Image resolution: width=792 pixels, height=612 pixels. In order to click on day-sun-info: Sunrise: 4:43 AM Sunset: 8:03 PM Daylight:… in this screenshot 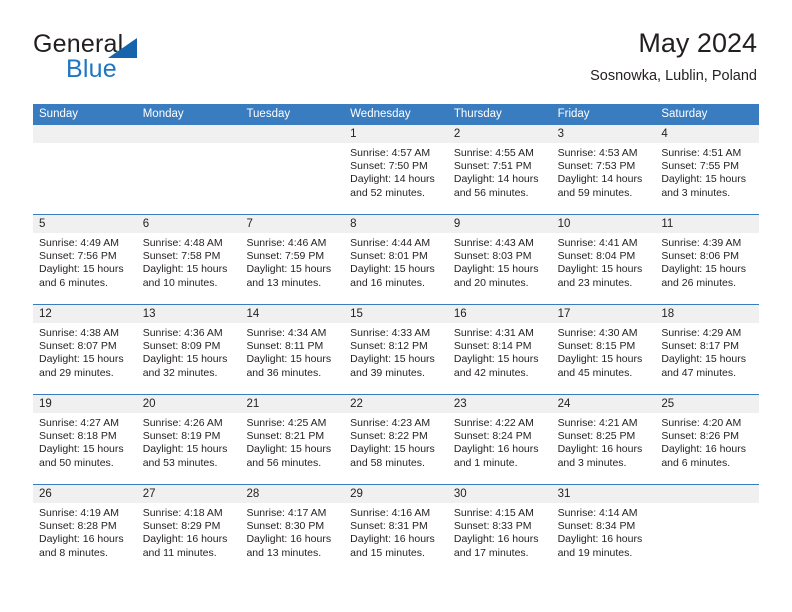, I will do `click(500, 261)`.